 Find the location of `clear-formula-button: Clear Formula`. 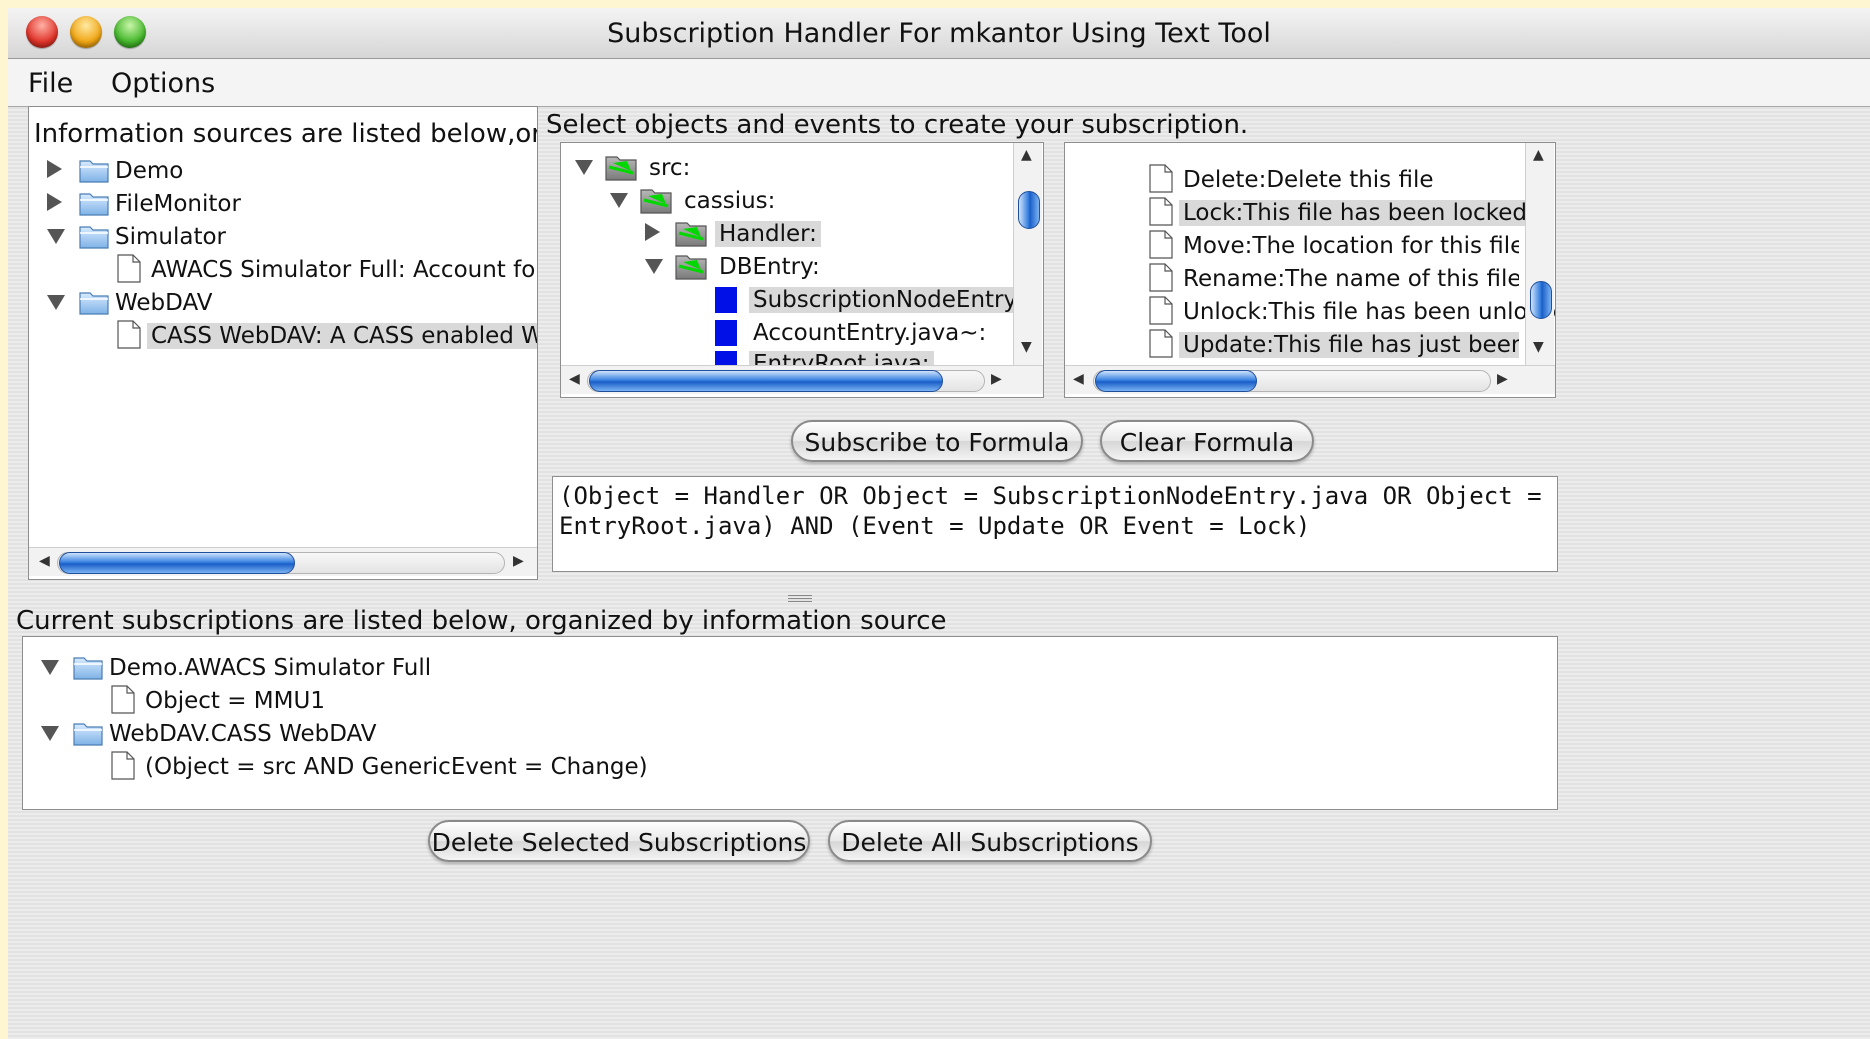

clear-formula-button: Clear Formula is located at coordinates (1207, 441).